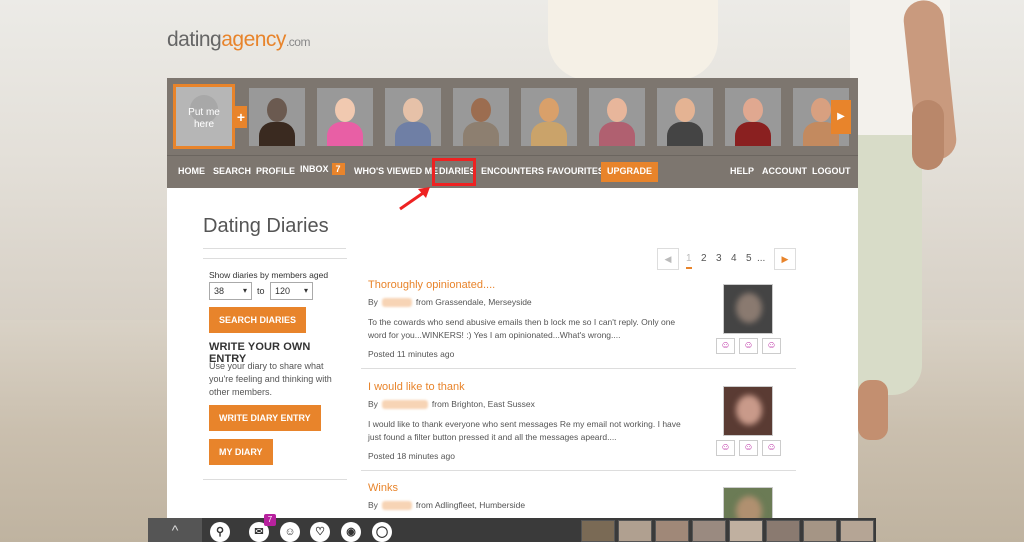 The height and width of the screenshot is (542, 1024). I want to click on strip-next-button: ▶, so click(841, 117).